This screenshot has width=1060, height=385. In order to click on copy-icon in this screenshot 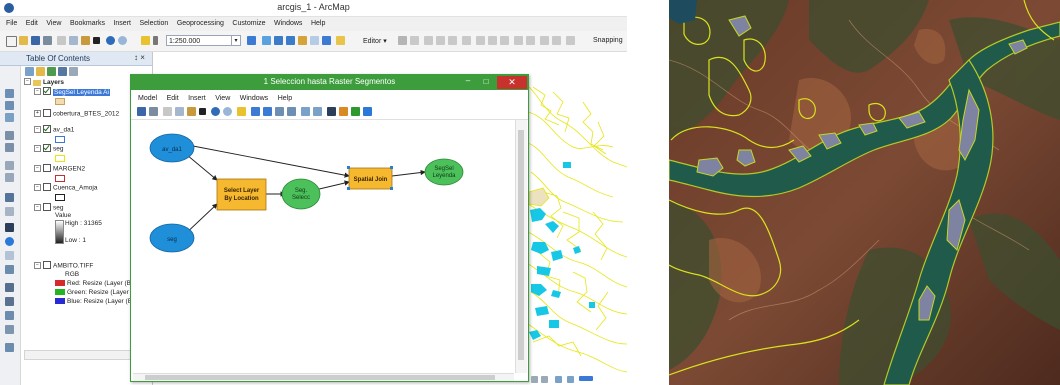, I will do `click(179, 111)`.